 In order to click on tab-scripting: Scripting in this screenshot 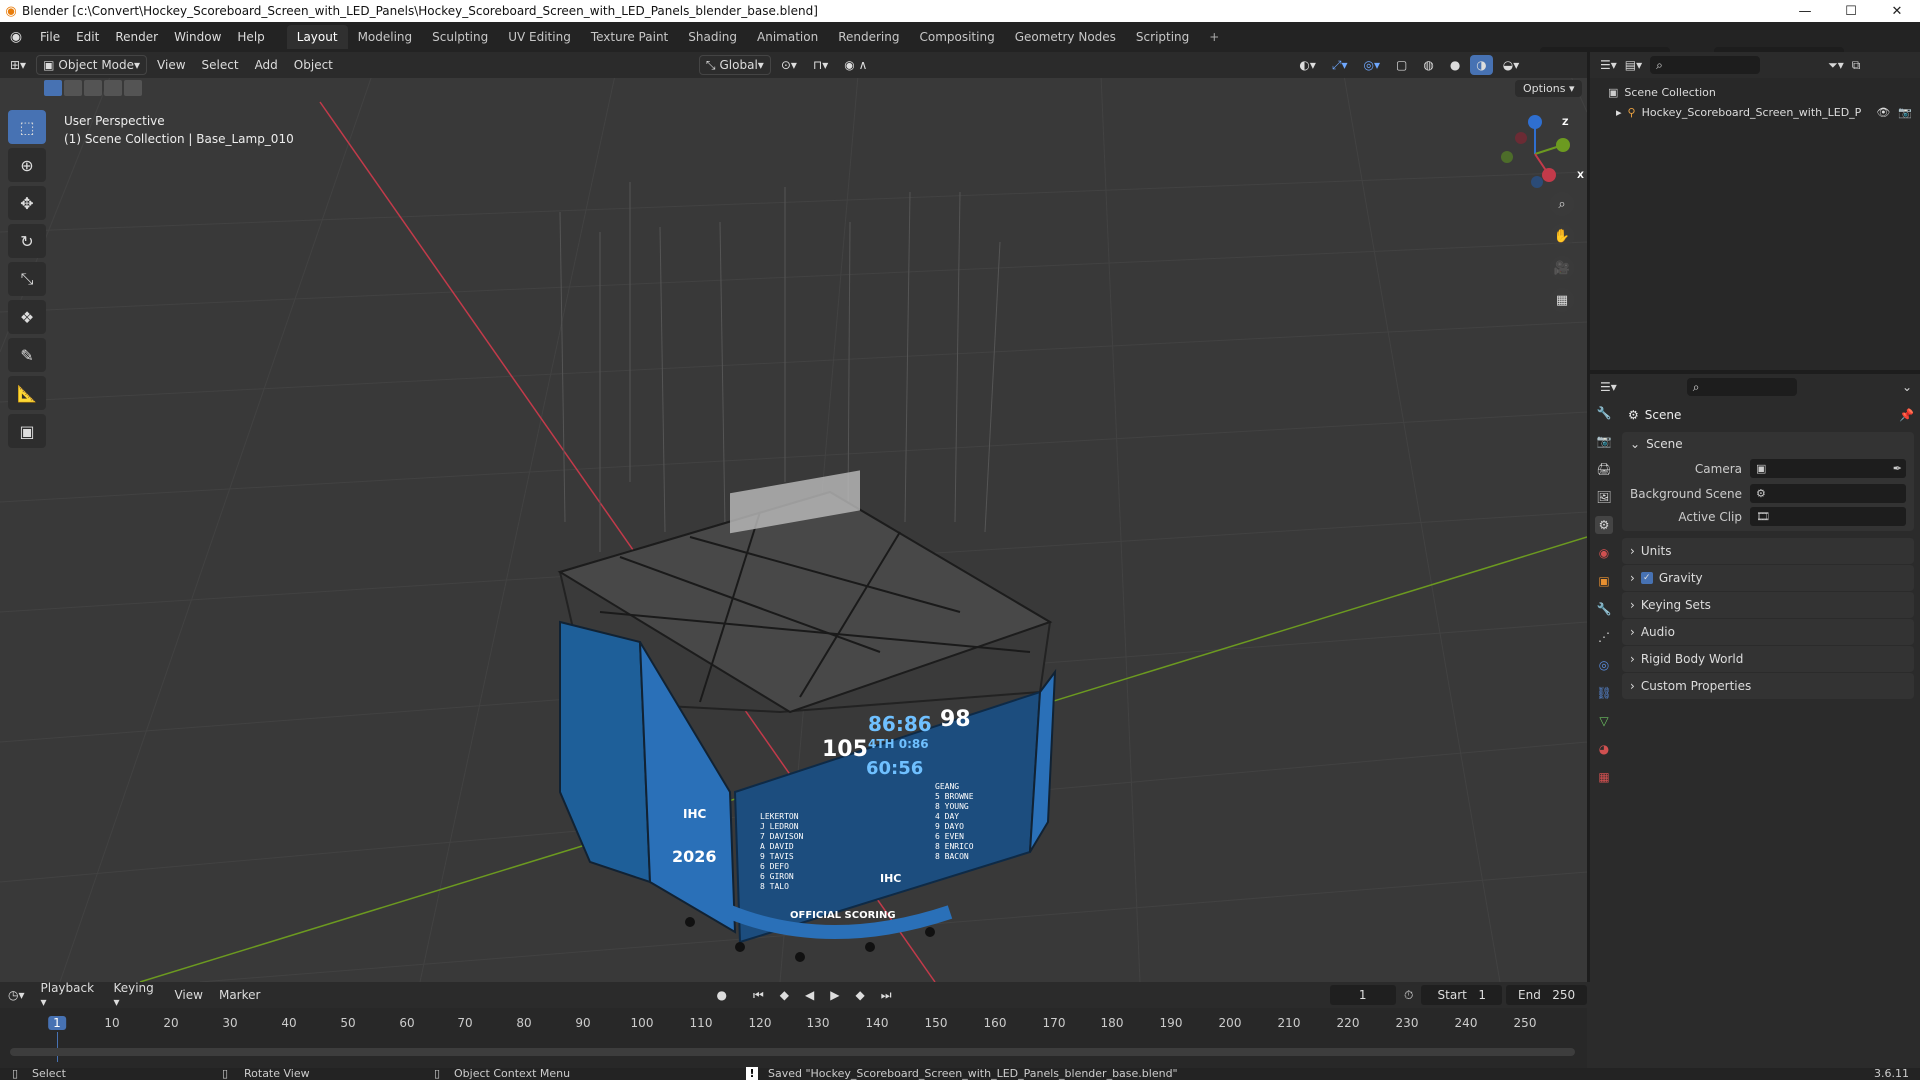, I will do `click(1162, 37)`.